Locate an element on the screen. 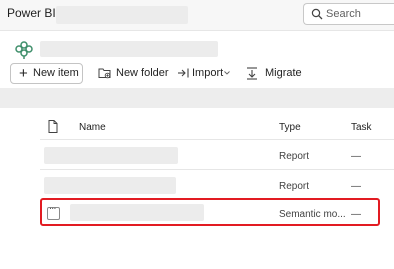  workspace-icon is located at coordinates (24, 50).